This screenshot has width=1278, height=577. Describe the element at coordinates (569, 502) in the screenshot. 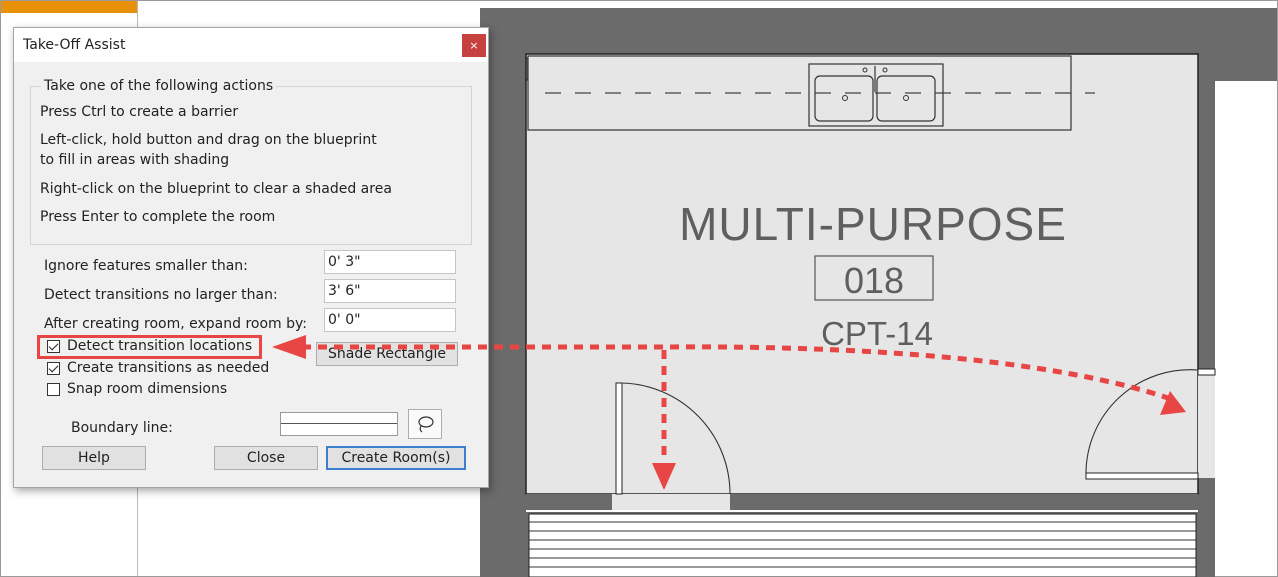

I see `wall-bottom-left` at that location.